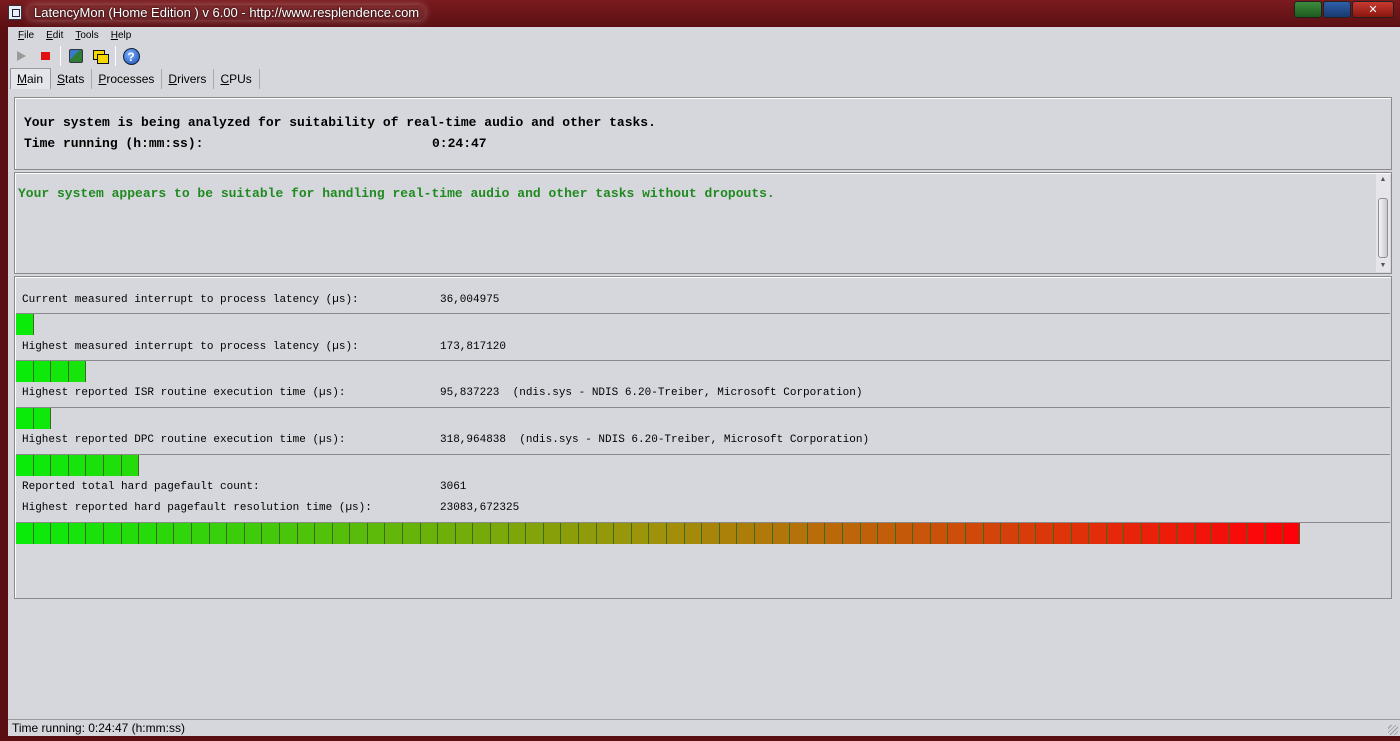 The image size is (1400, 741). Describe the element at coordinates (54, 35) in the screenshot. I see `menu-edit: Edit` at that location.